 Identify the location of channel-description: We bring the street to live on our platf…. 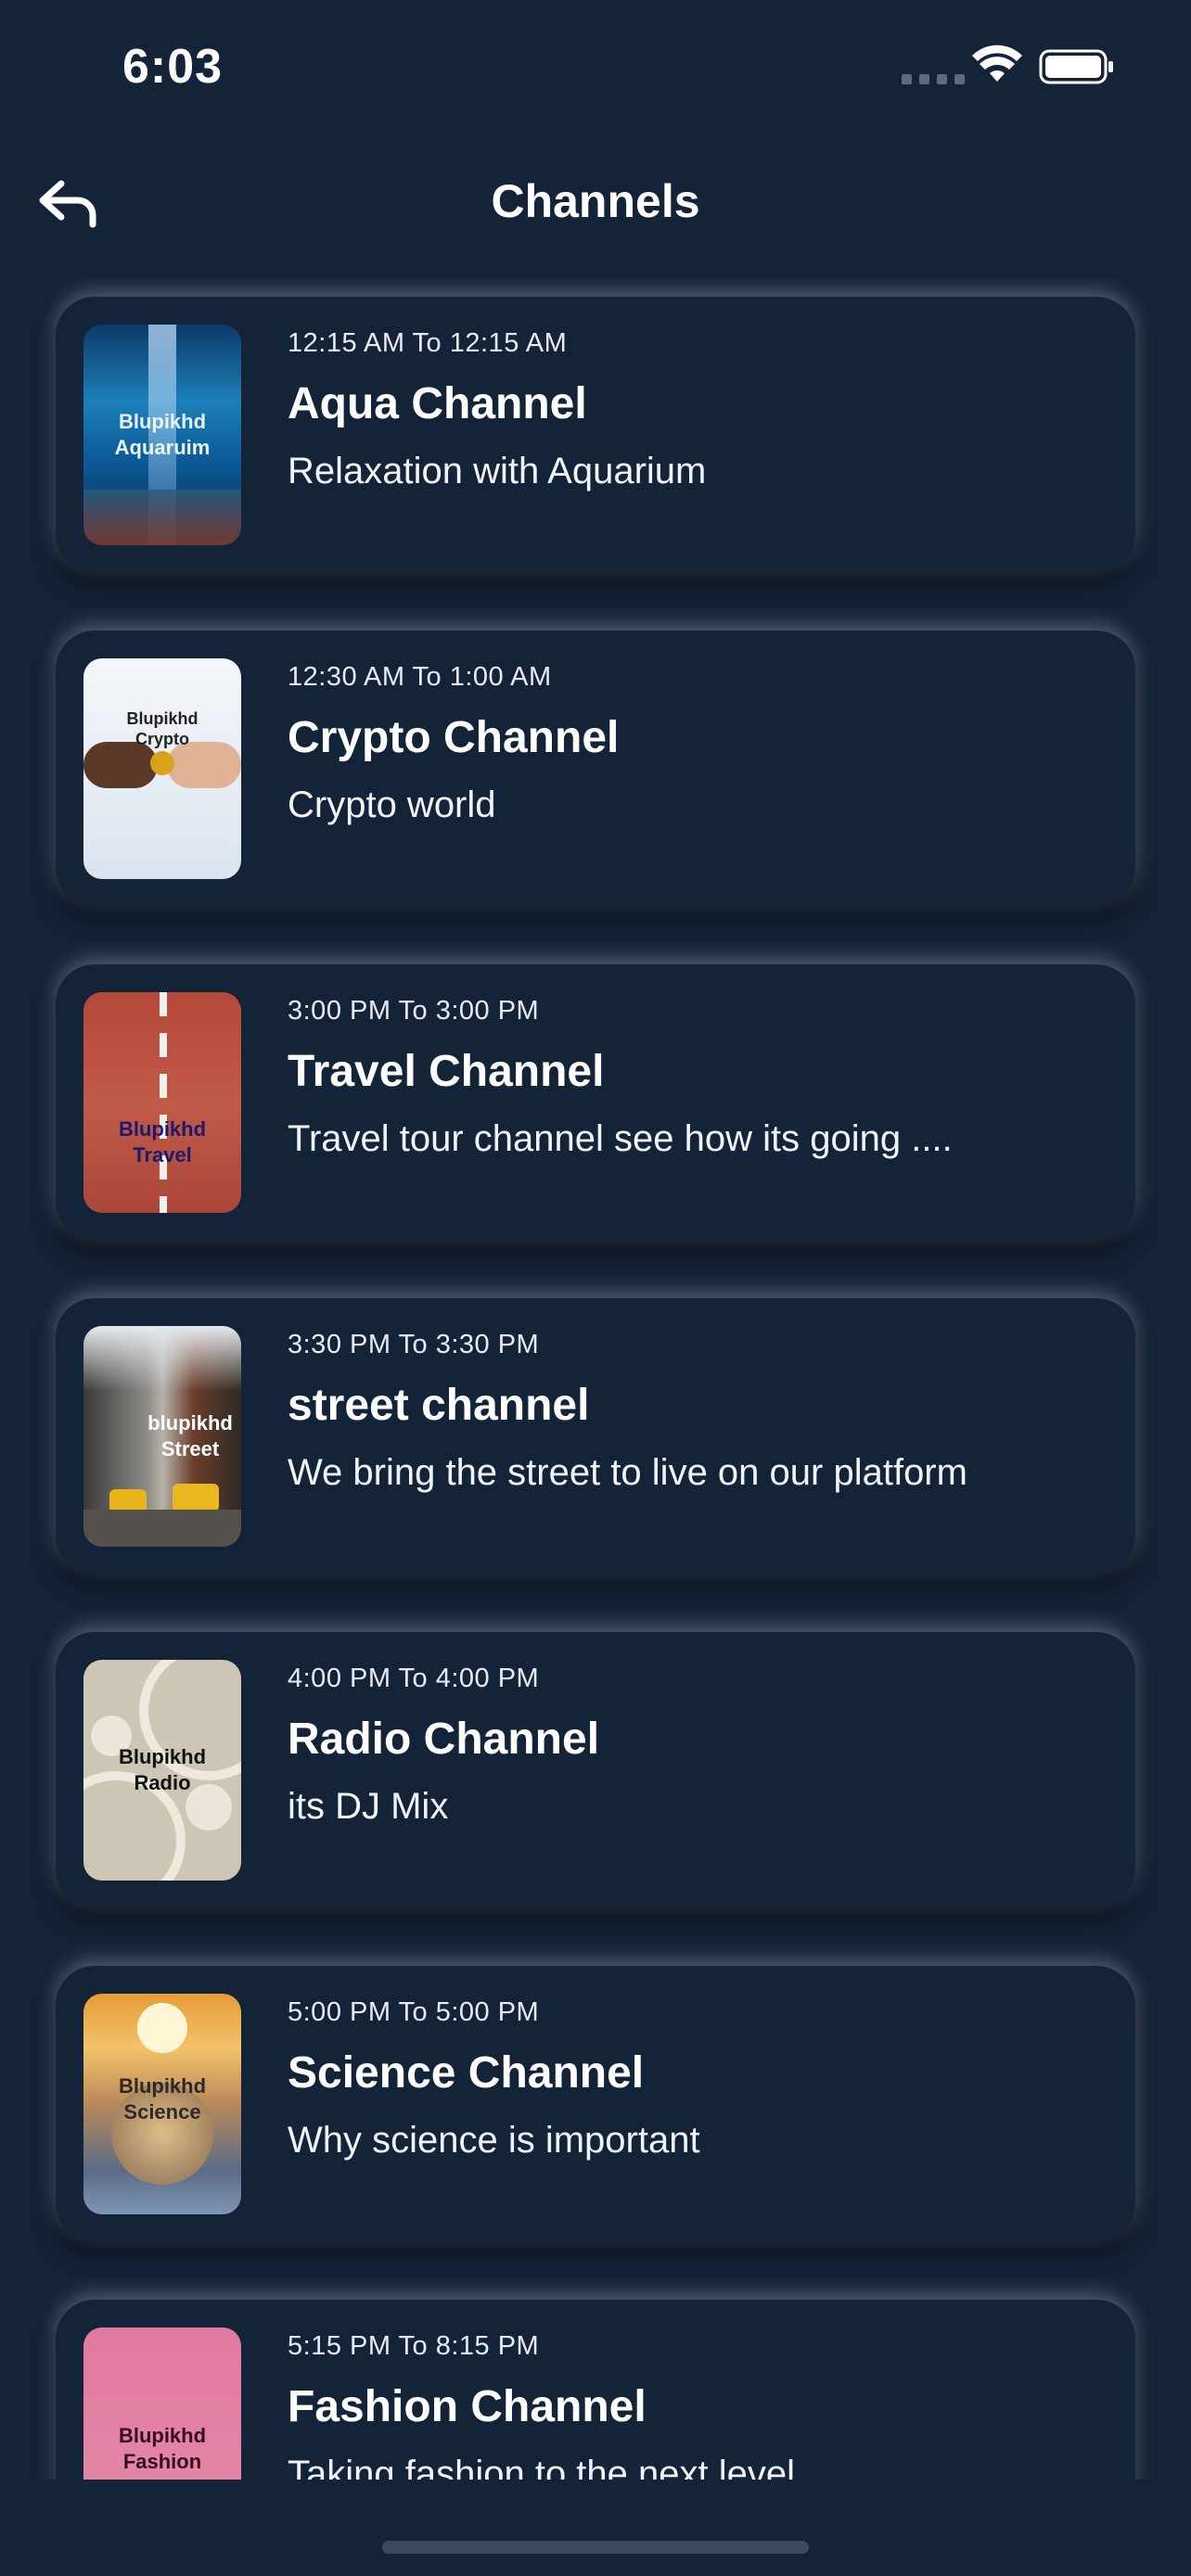
(627, 1472).